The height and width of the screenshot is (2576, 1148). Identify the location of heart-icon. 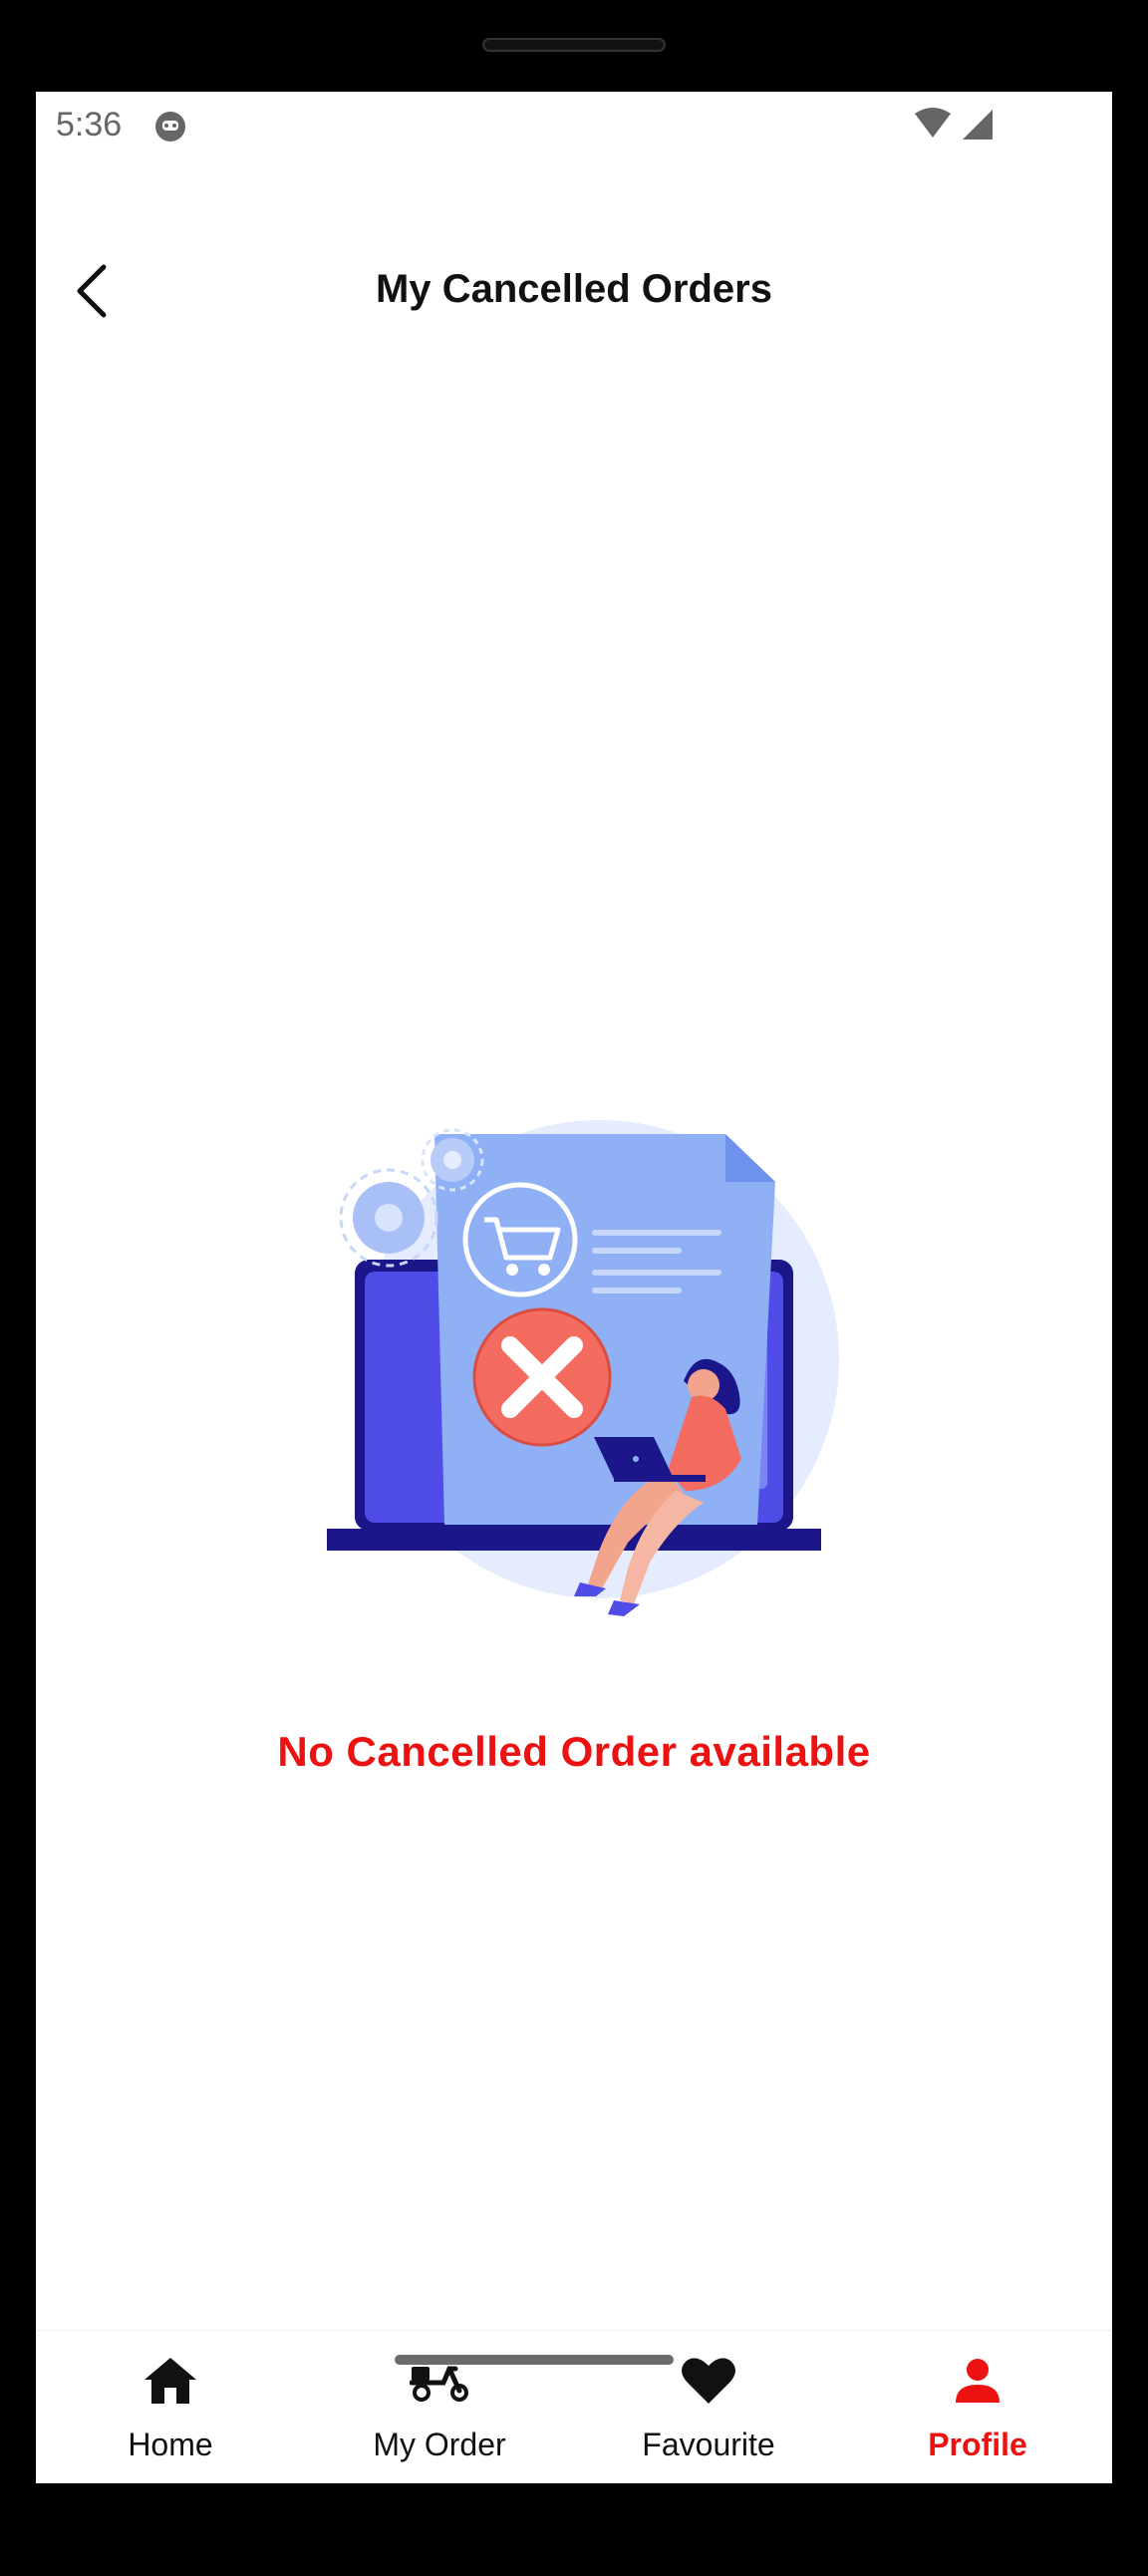
(708, 2381).